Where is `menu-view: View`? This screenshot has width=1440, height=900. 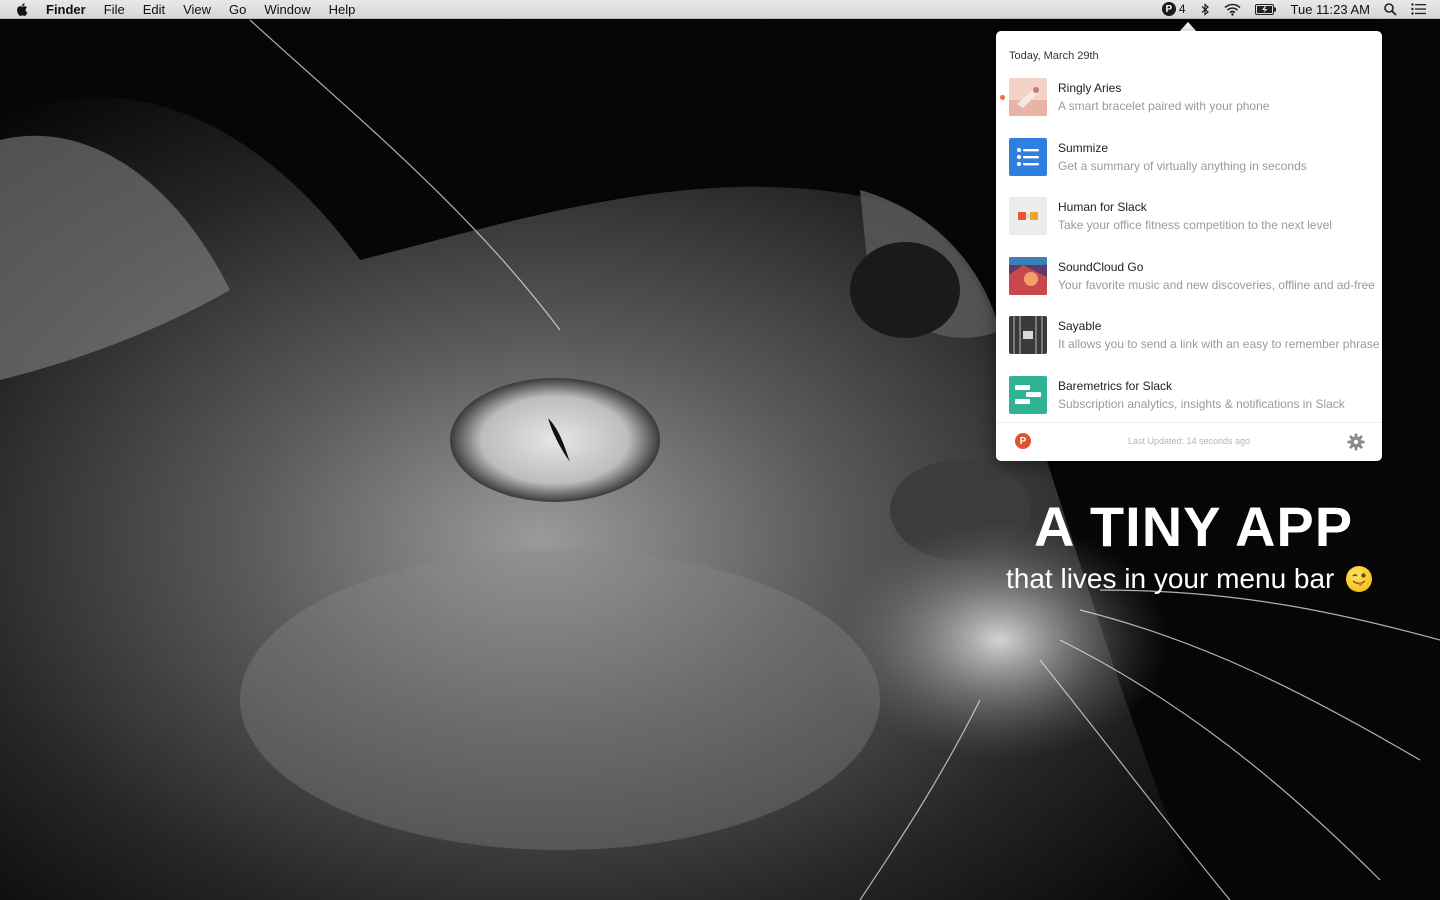
menu-view: View is located at coordinates (197, 9).